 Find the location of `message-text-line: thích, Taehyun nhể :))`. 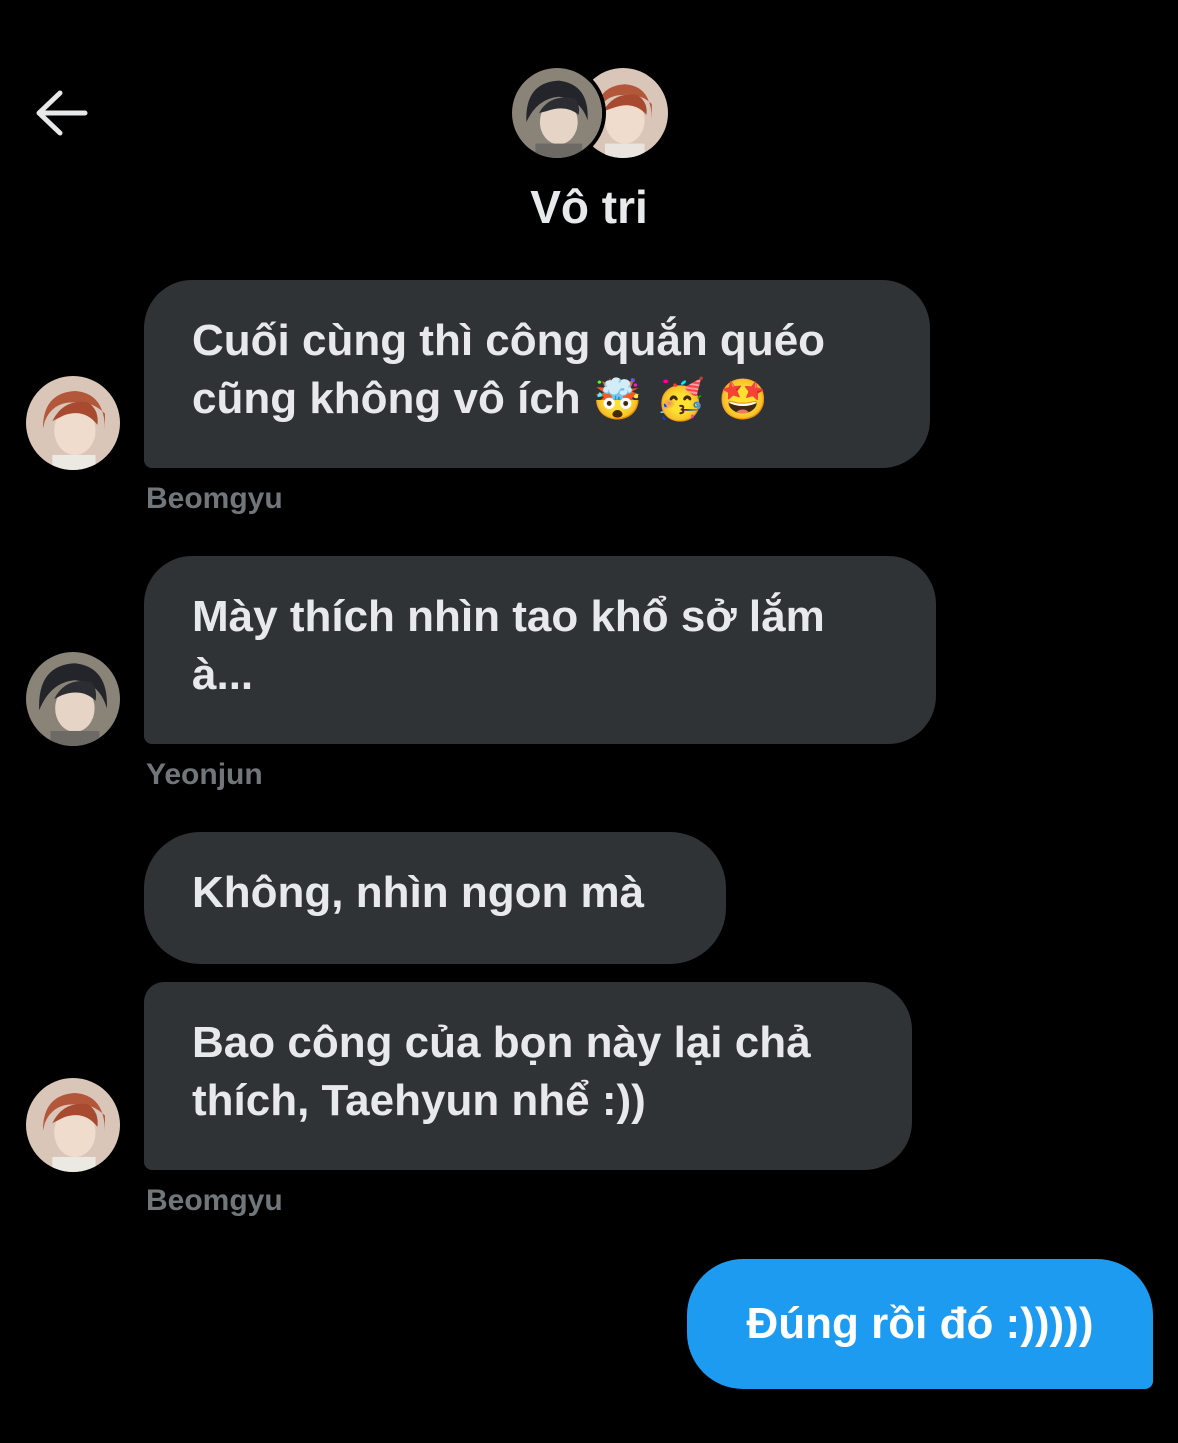

message-text-line: thích, Taehyun nhể :)) is located at coordinates (419, 1100).